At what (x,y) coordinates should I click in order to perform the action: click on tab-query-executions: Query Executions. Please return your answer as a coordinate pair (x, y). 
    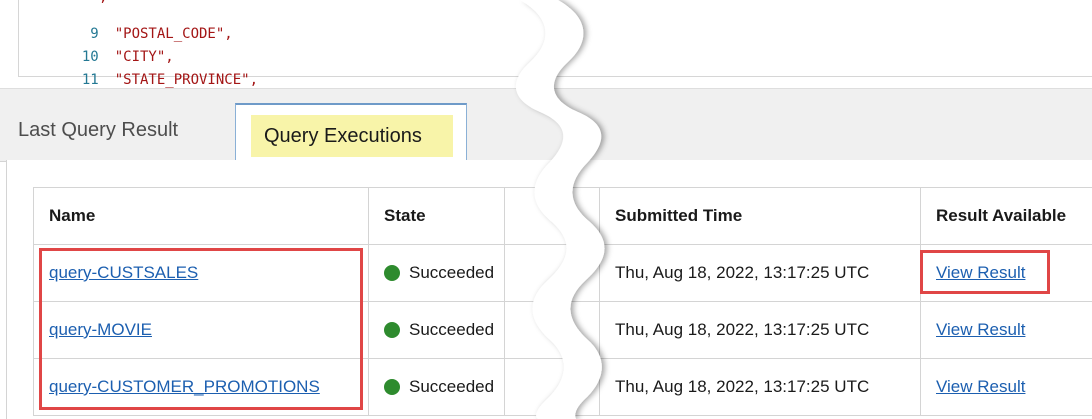
    Looking at the image, I should click on (351, 132).